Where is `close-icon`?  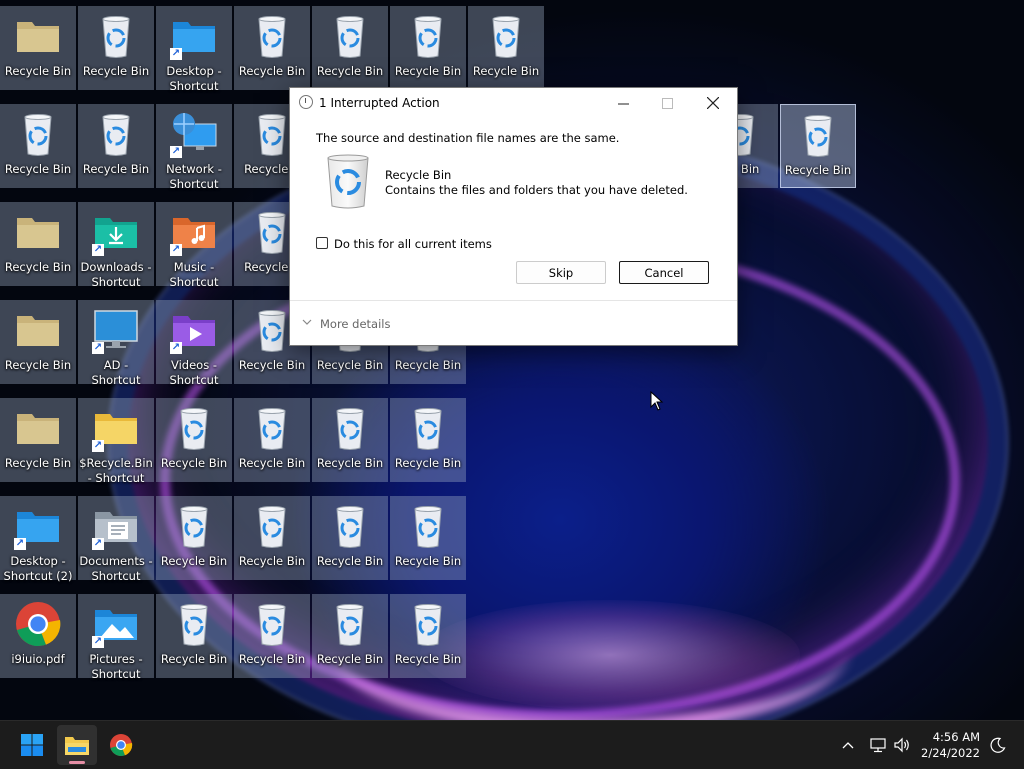 close-icon is located at coordinates (713, 103).